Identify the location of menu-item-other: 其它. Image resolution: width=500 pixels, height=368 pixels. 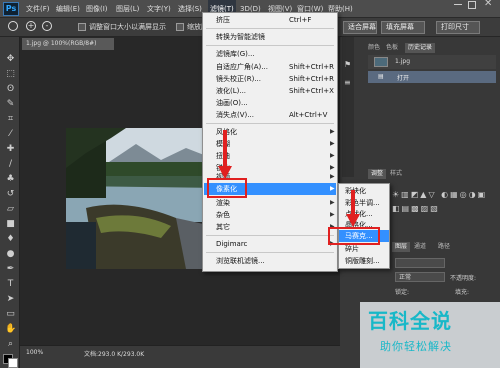
(223, 227).